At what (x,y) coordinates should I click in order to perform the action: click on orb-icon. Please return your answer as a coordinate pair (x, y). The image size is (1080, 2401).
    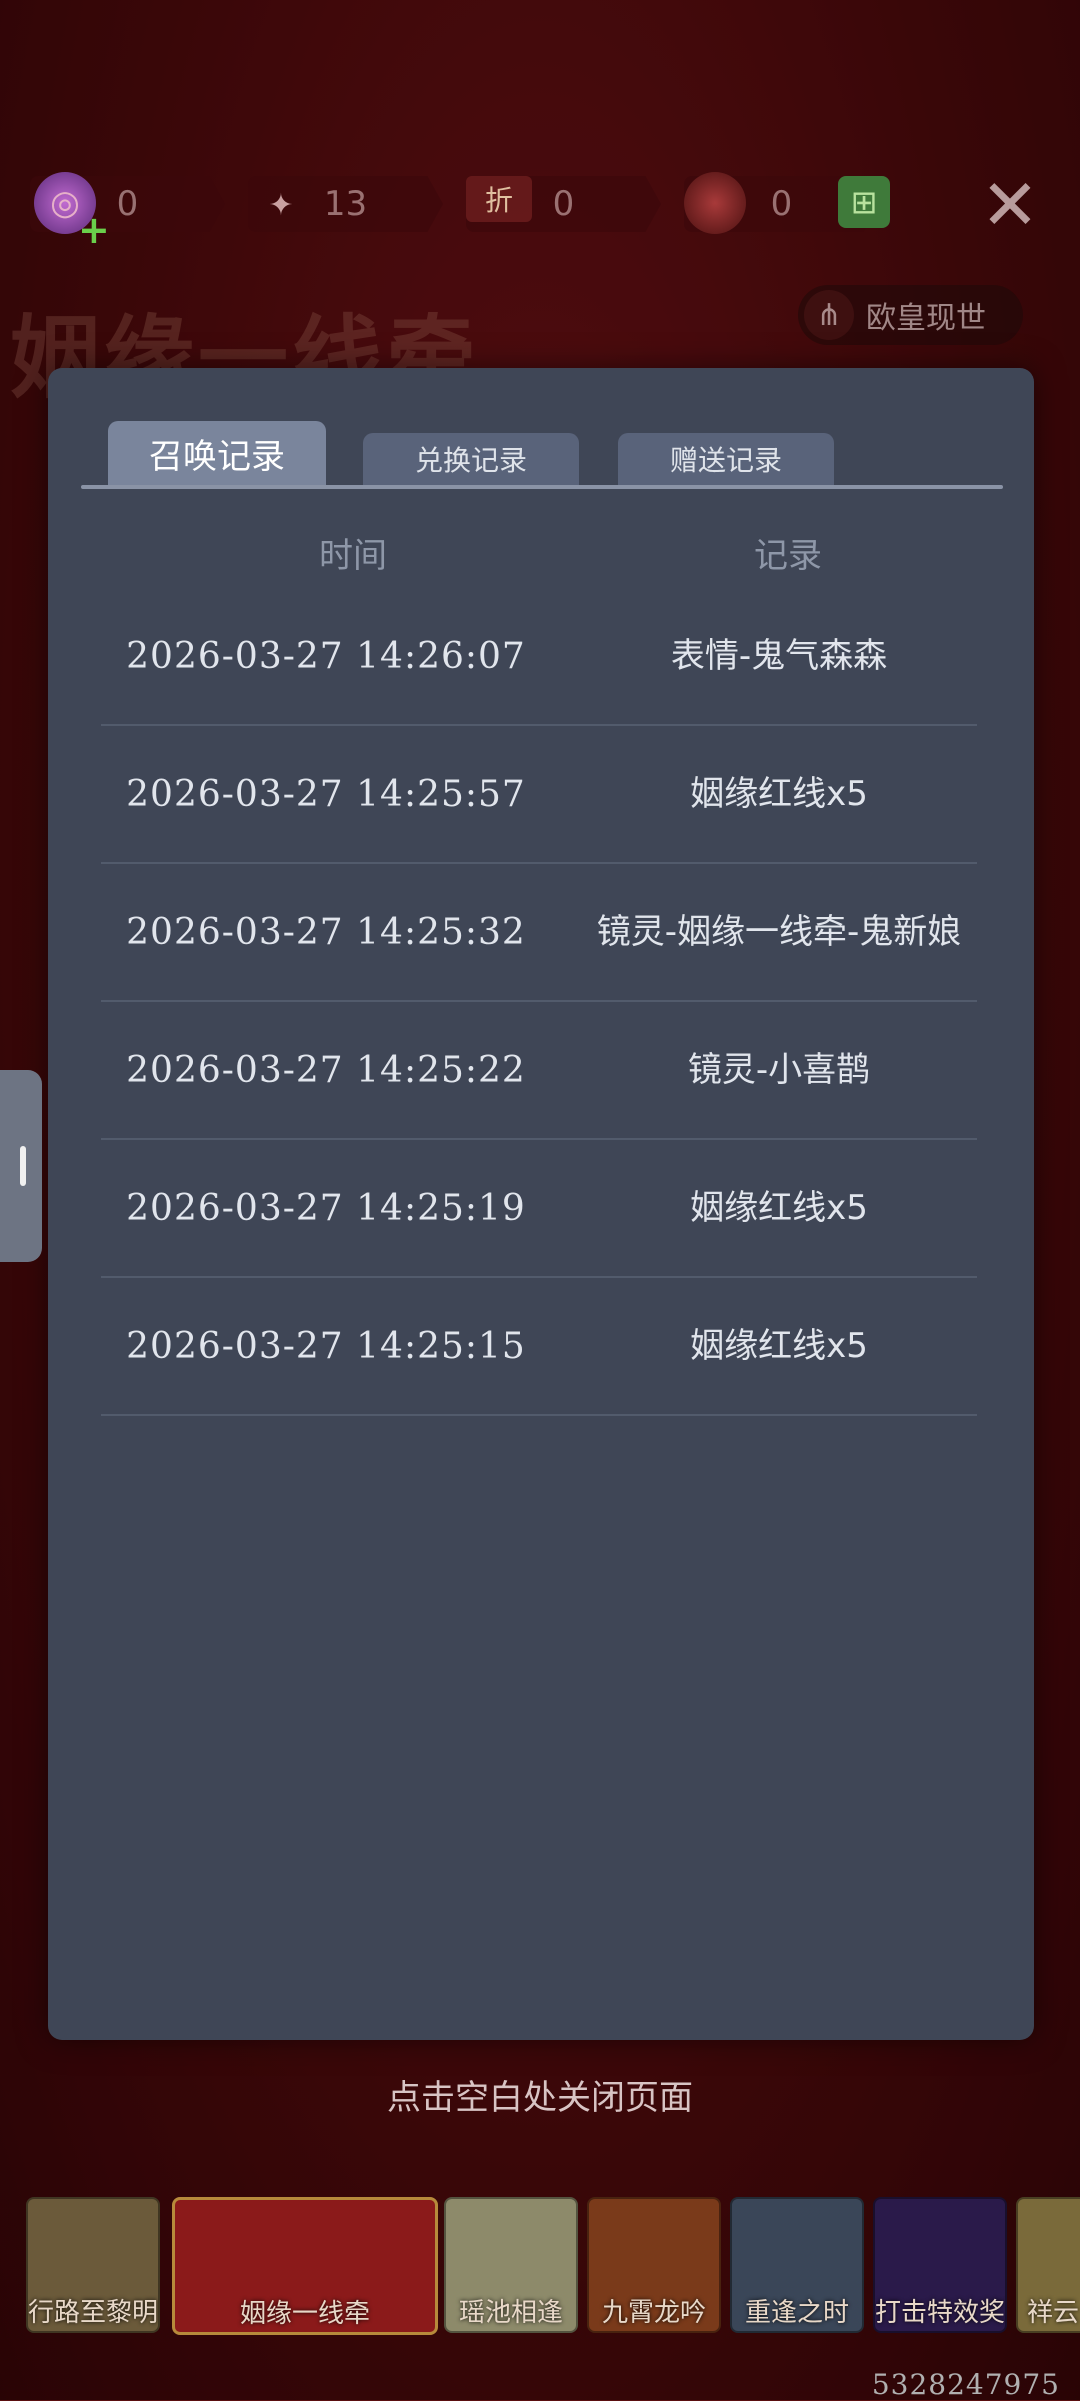
    Looking at the image, I should click on (715, 203).